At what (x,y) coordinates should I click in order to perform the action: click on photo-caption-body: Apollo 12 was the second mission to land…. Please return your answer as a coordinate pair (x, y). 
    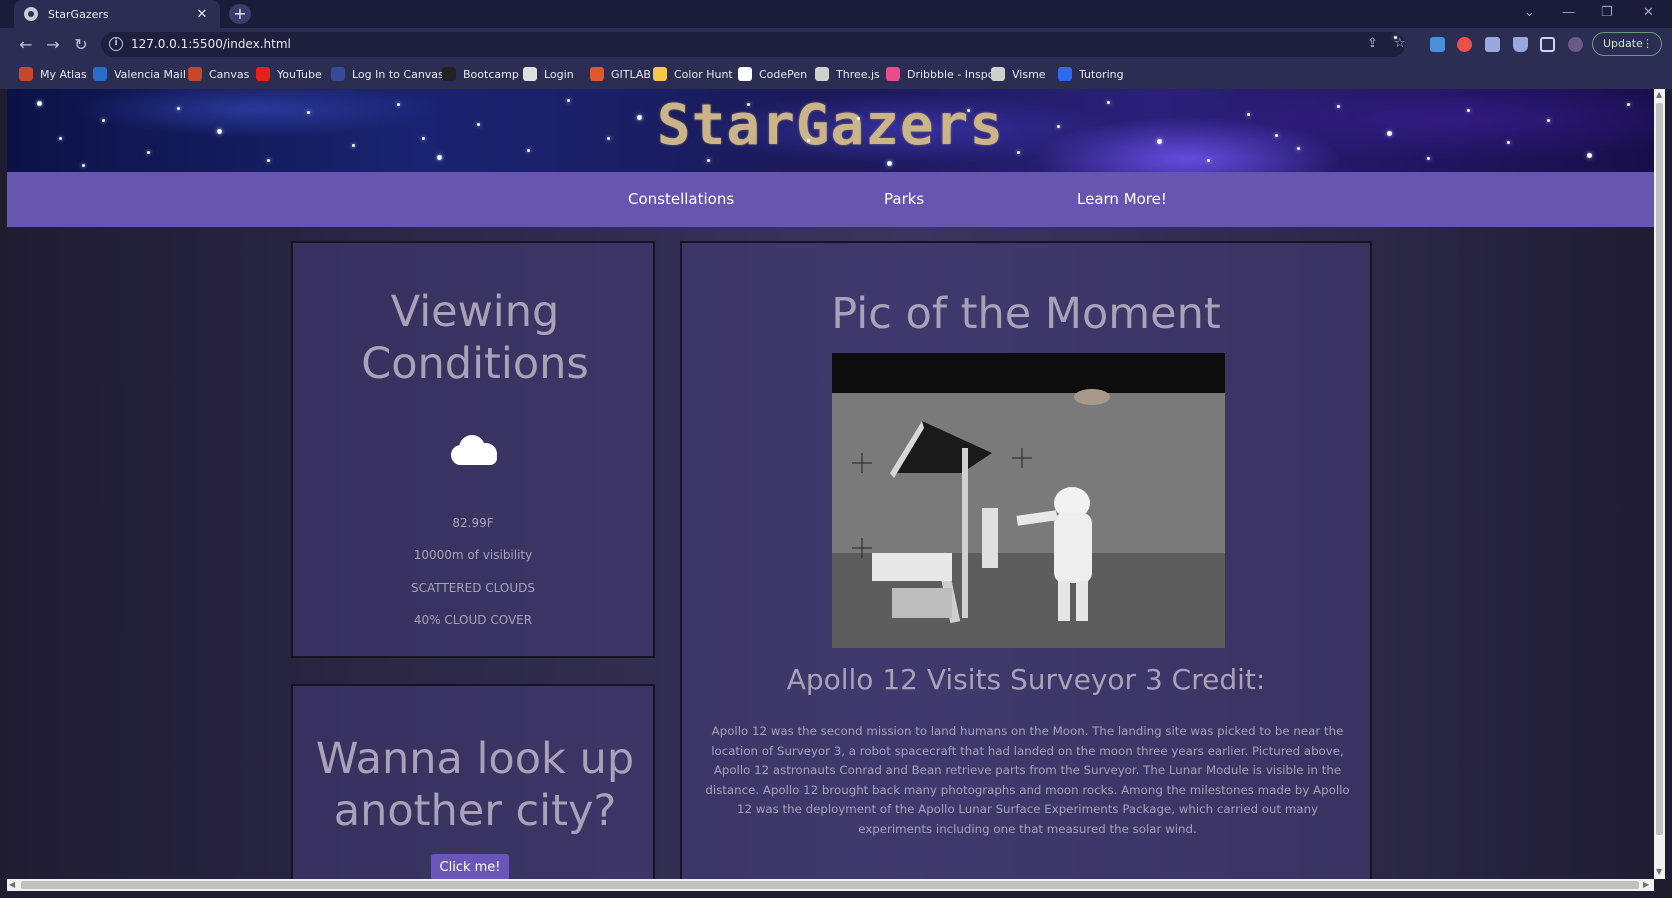
    Looking at the image, I should click on (1027, 780).